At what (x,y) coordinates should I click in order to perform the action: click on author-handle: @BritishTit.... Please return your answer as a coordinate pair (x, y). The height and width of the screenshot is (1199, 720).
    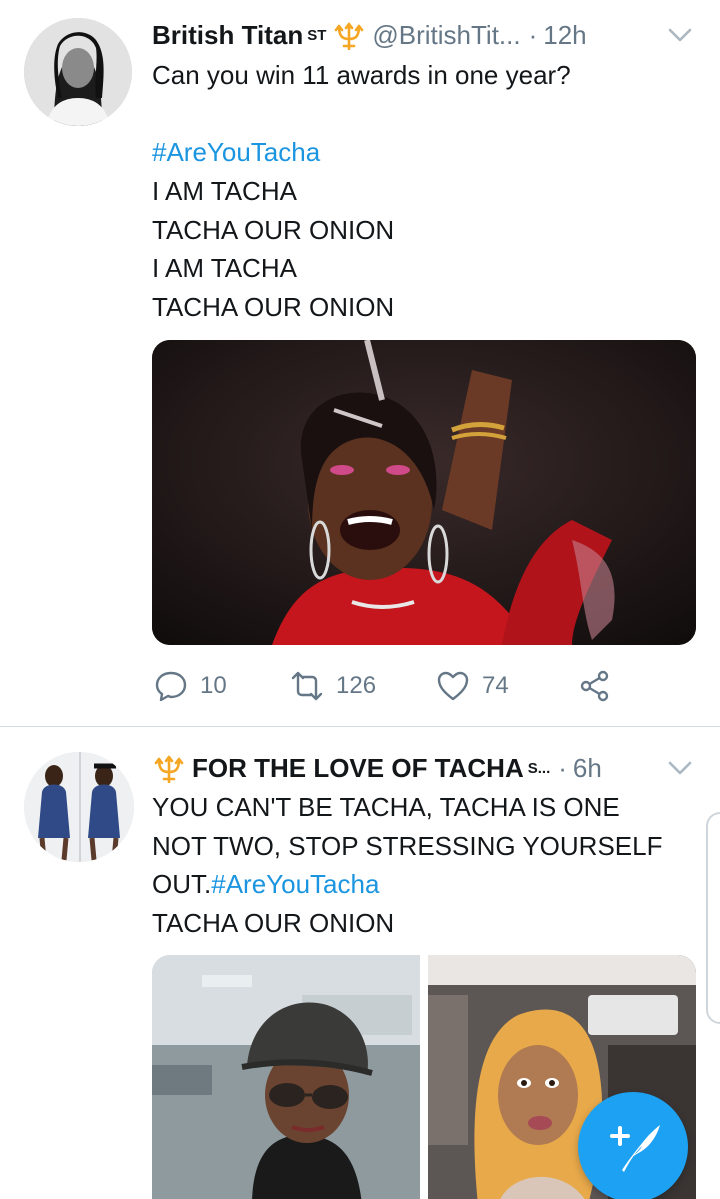
    Looking at the image, I should click on (446, 35).